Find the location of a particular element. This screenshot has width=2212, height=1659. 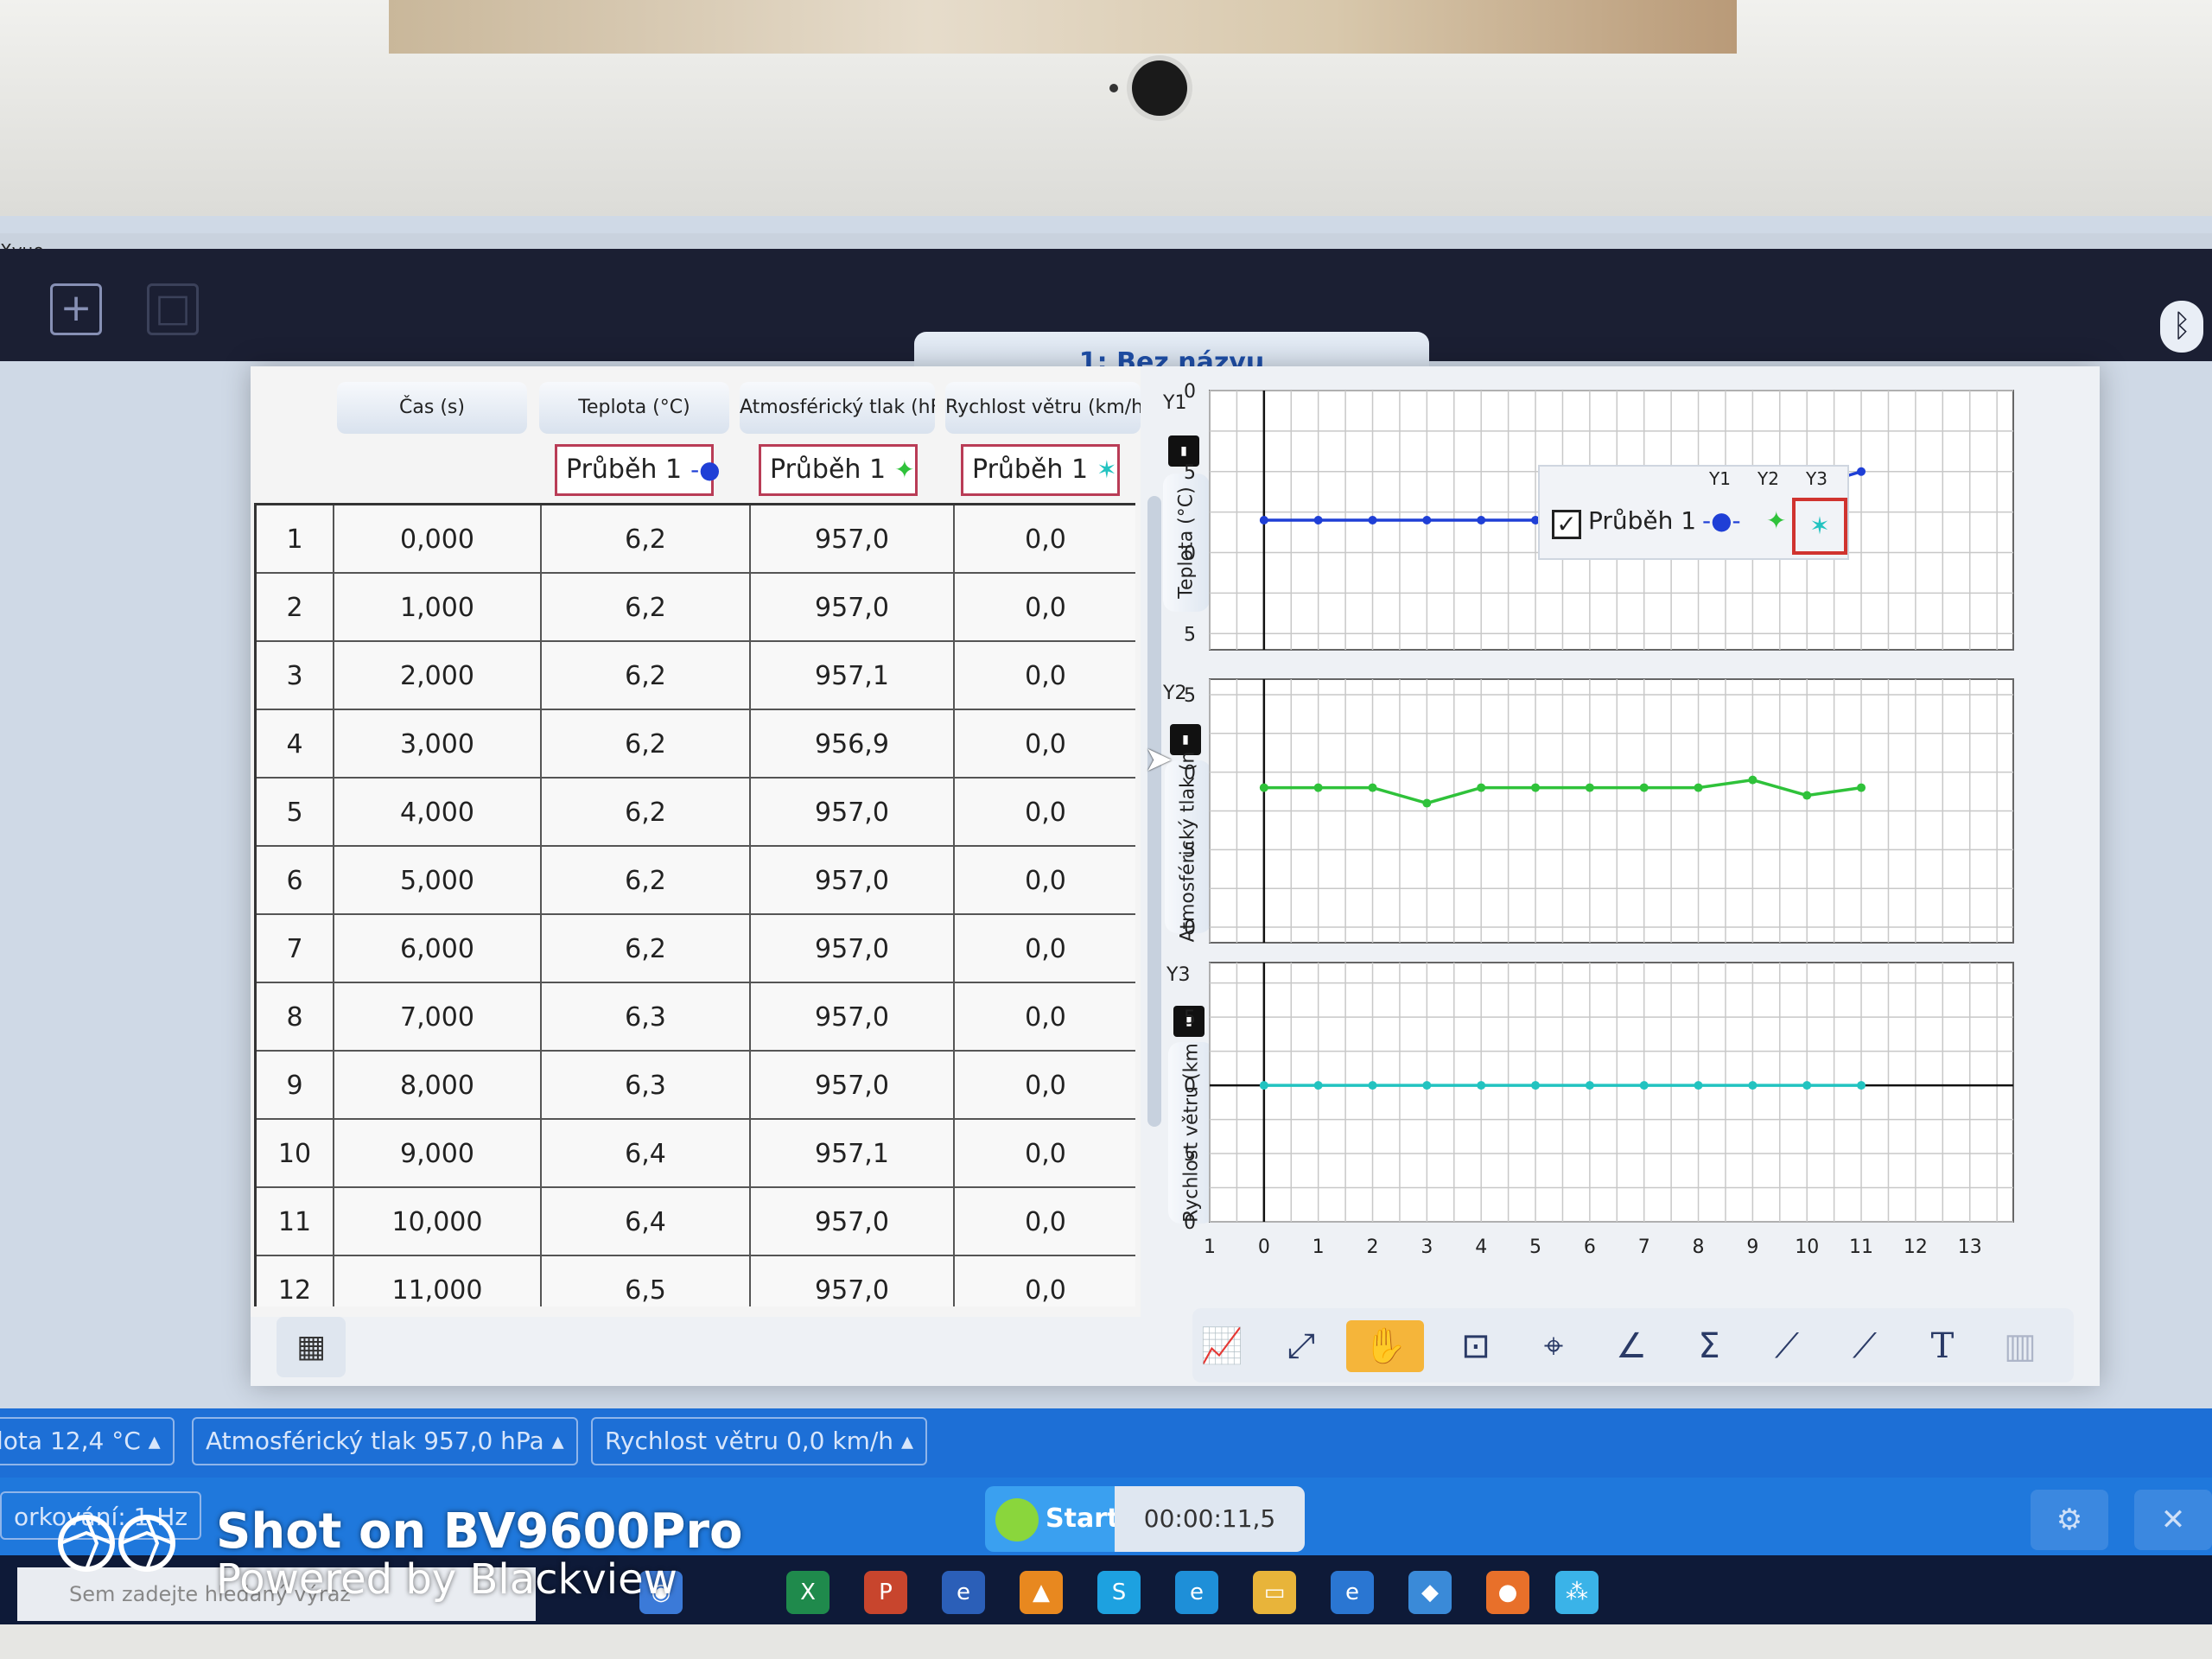

tools-icon: ✕ is located at coordinates (2173, 1520).